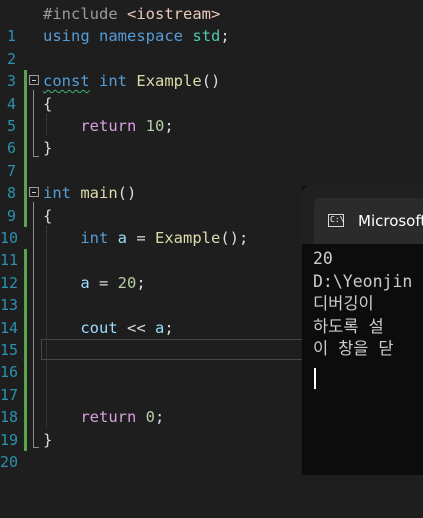  I want to click on function-name: main, so click(99, 193).